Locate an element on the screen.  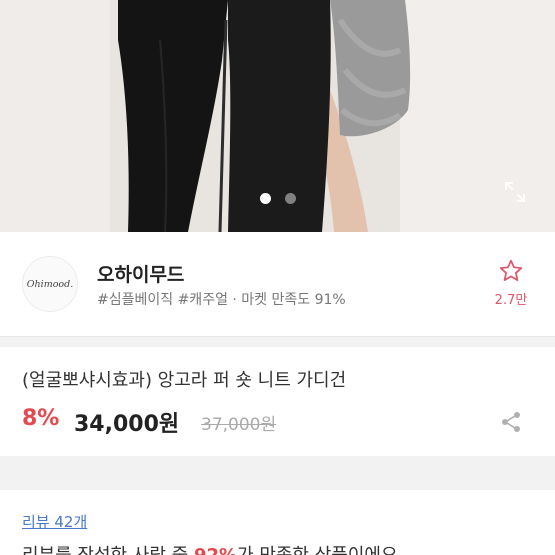
original-price: 37,000원 is located at coordinates (239, 425).